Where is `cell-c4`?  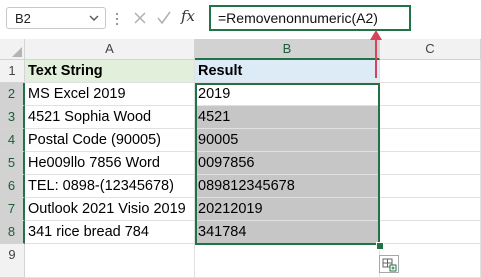
cell-c4 is located at coordinates (430, 140).